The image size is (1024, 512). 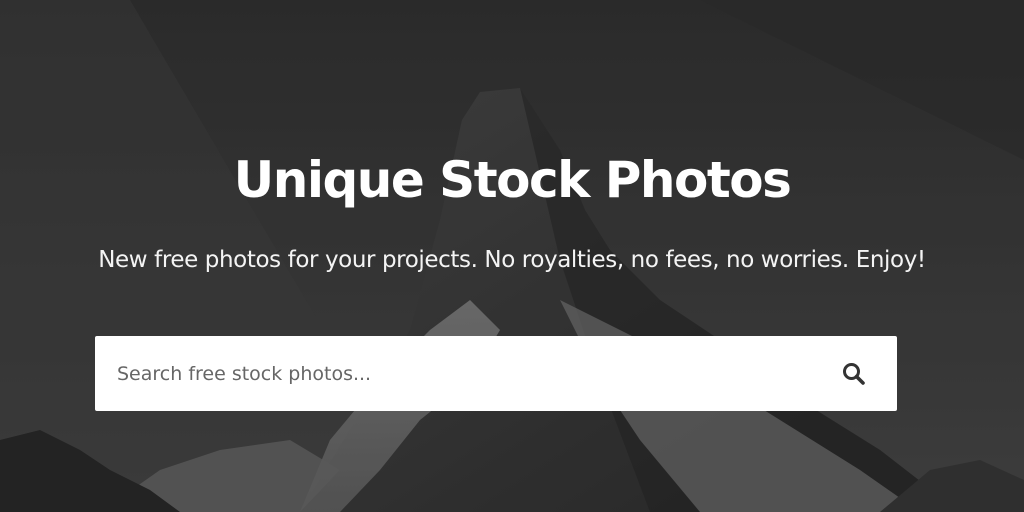 I want to click on page-title: Unique Stock Photos, so click(x=512, y=180).